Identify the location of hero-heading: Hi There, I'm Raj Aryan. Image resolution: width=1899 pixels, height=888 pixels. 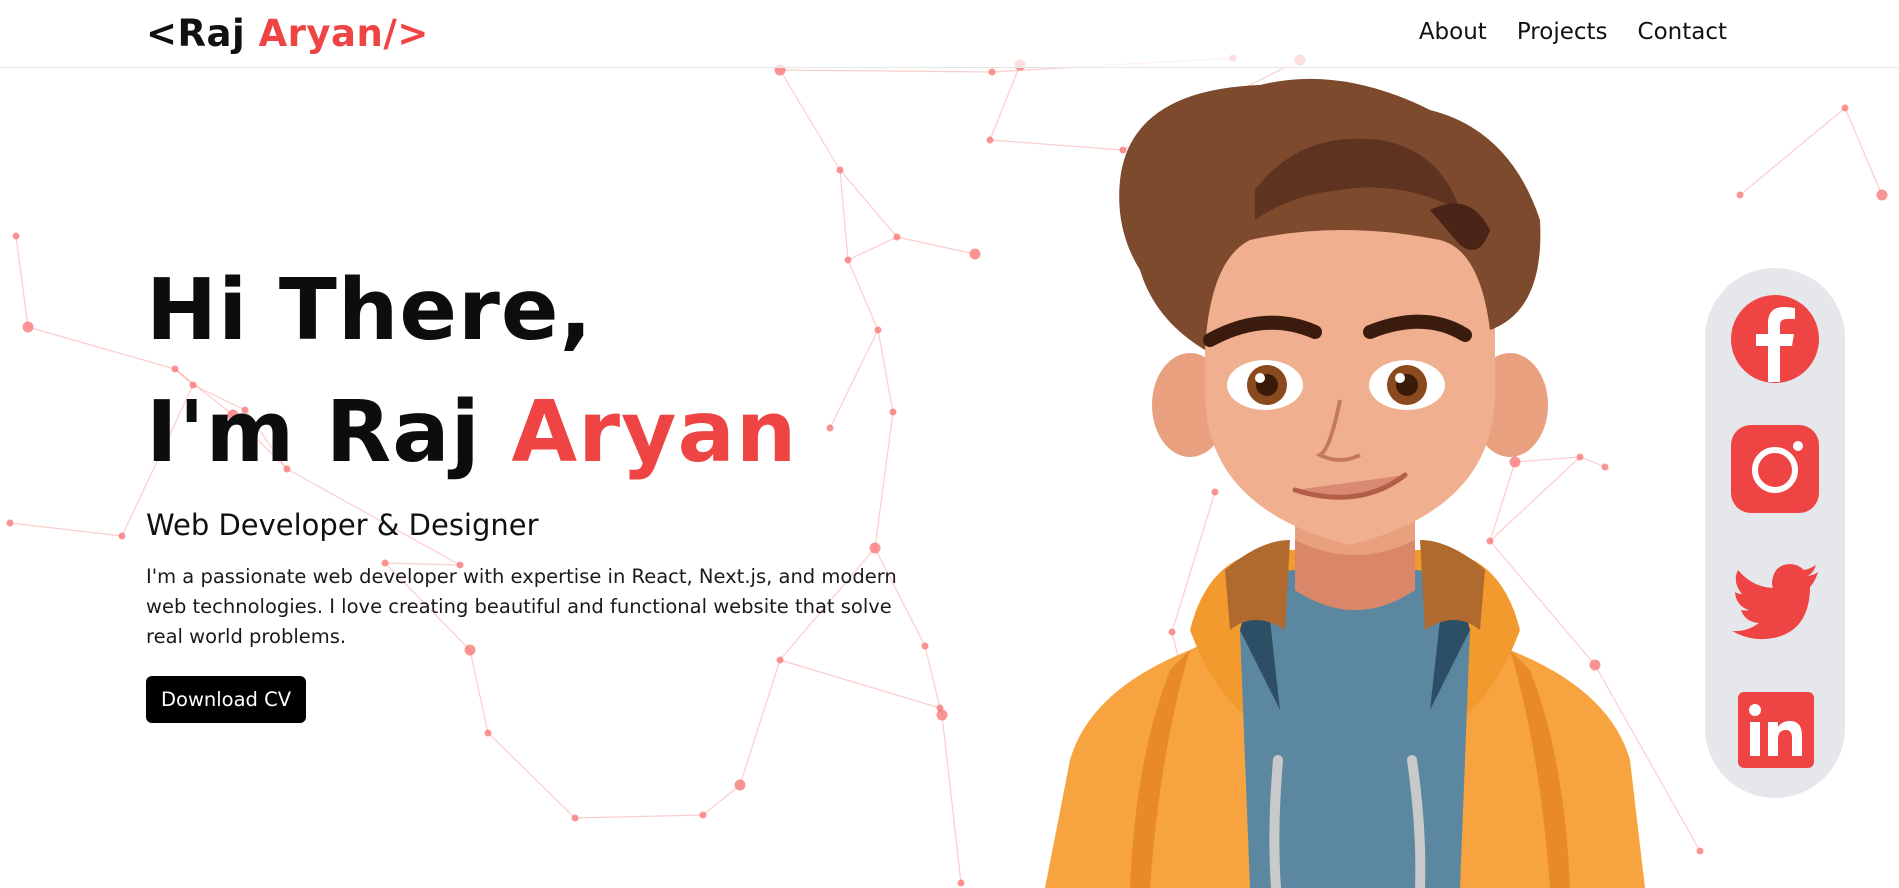
(526, 372).